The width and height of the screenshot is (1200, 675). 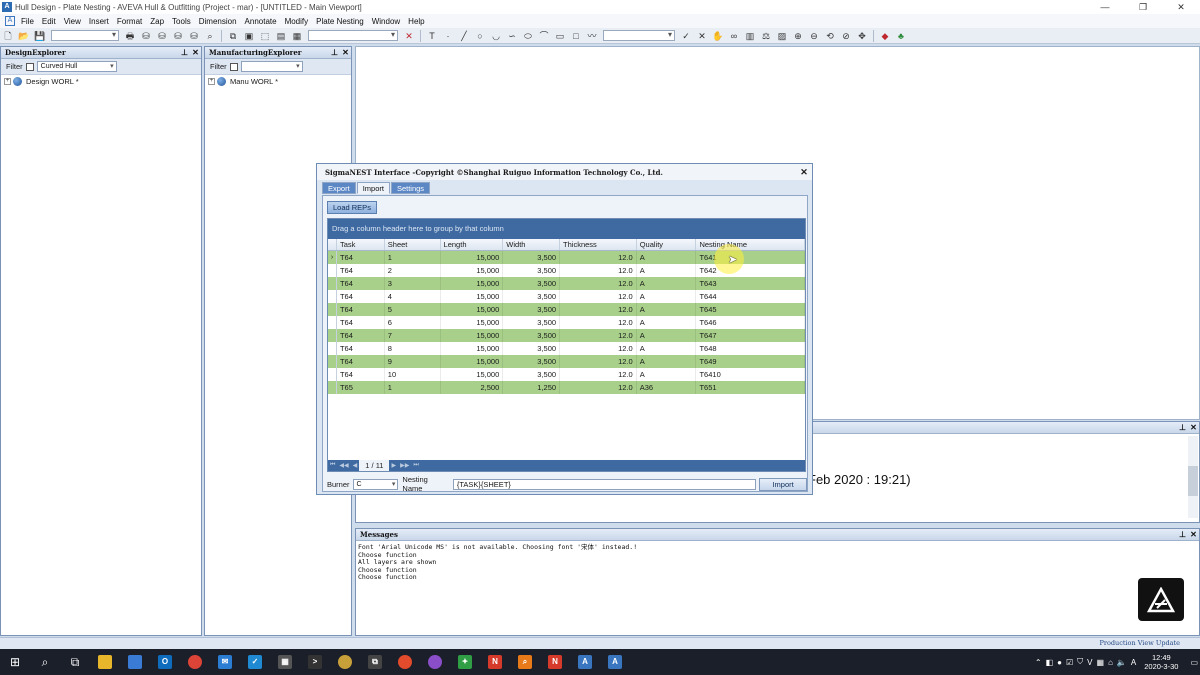 What do you see at coordinates (750, 296) in the screenshot?
I see `cell-nesting-name: T644` at bounding box center [750, 296].